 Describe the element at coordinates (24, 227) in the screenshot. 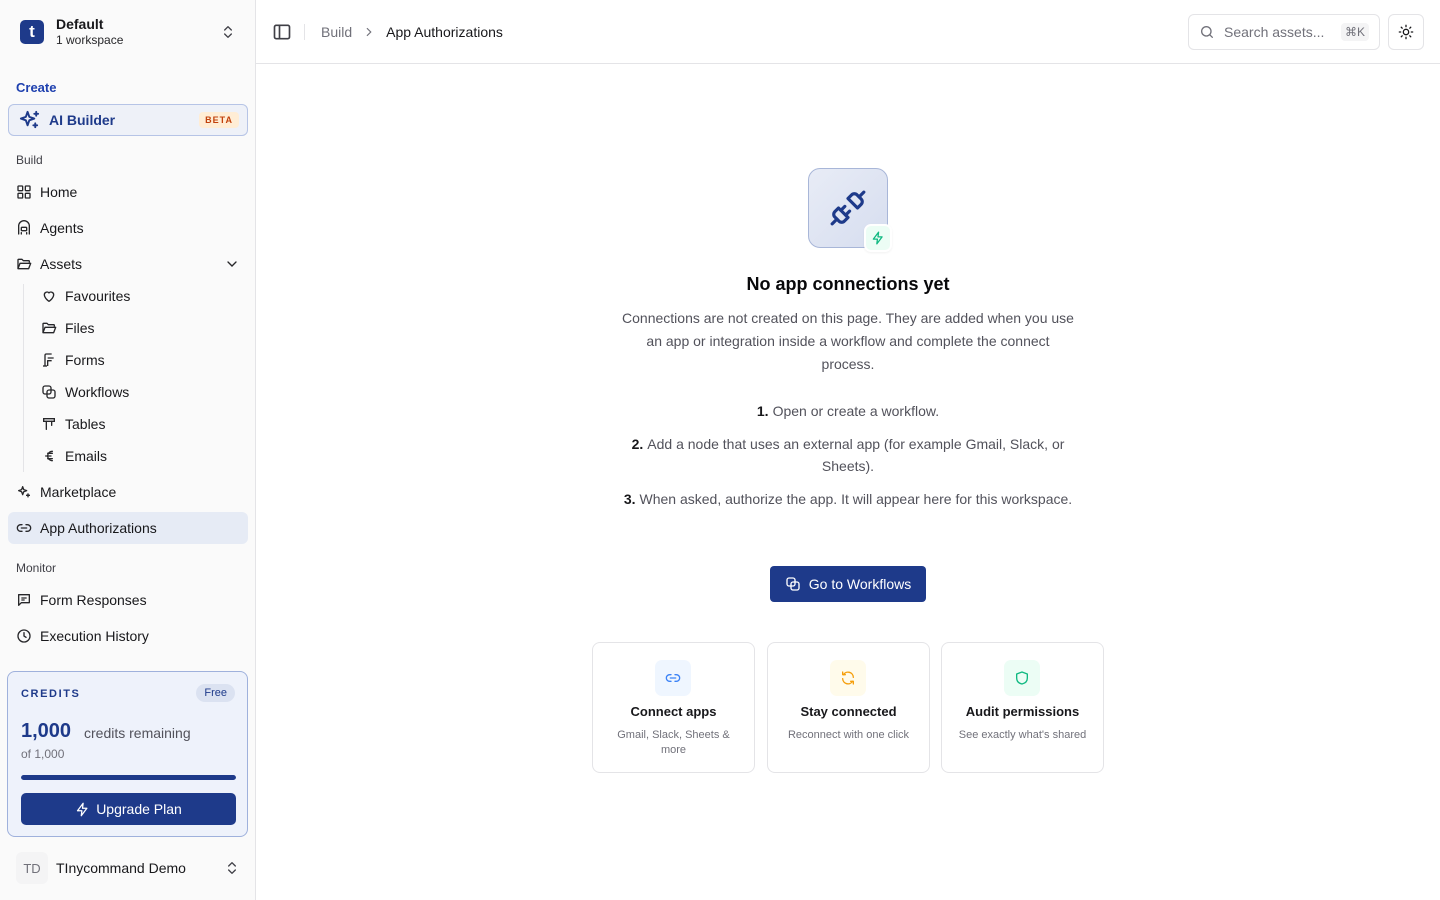

I see `agents-icon` at that location.